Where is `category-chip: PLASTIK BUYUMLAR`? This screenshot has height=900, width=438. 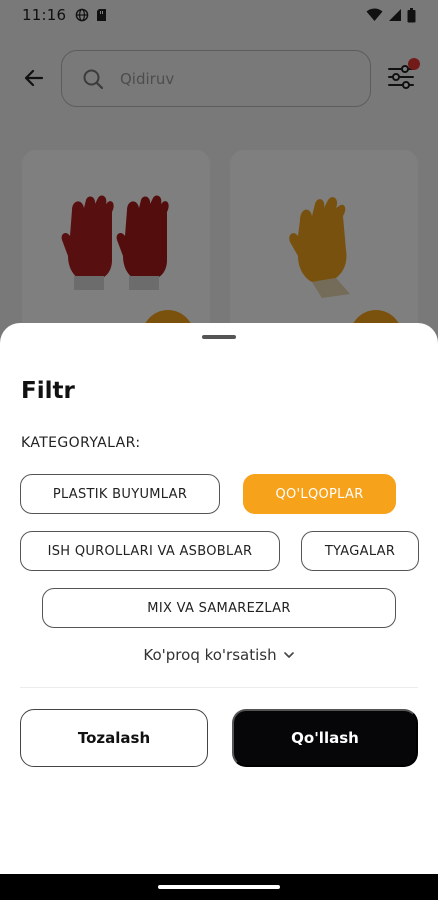
category-chip: PLASTIK BUYUMLAR is located at coordinates (120, 494).